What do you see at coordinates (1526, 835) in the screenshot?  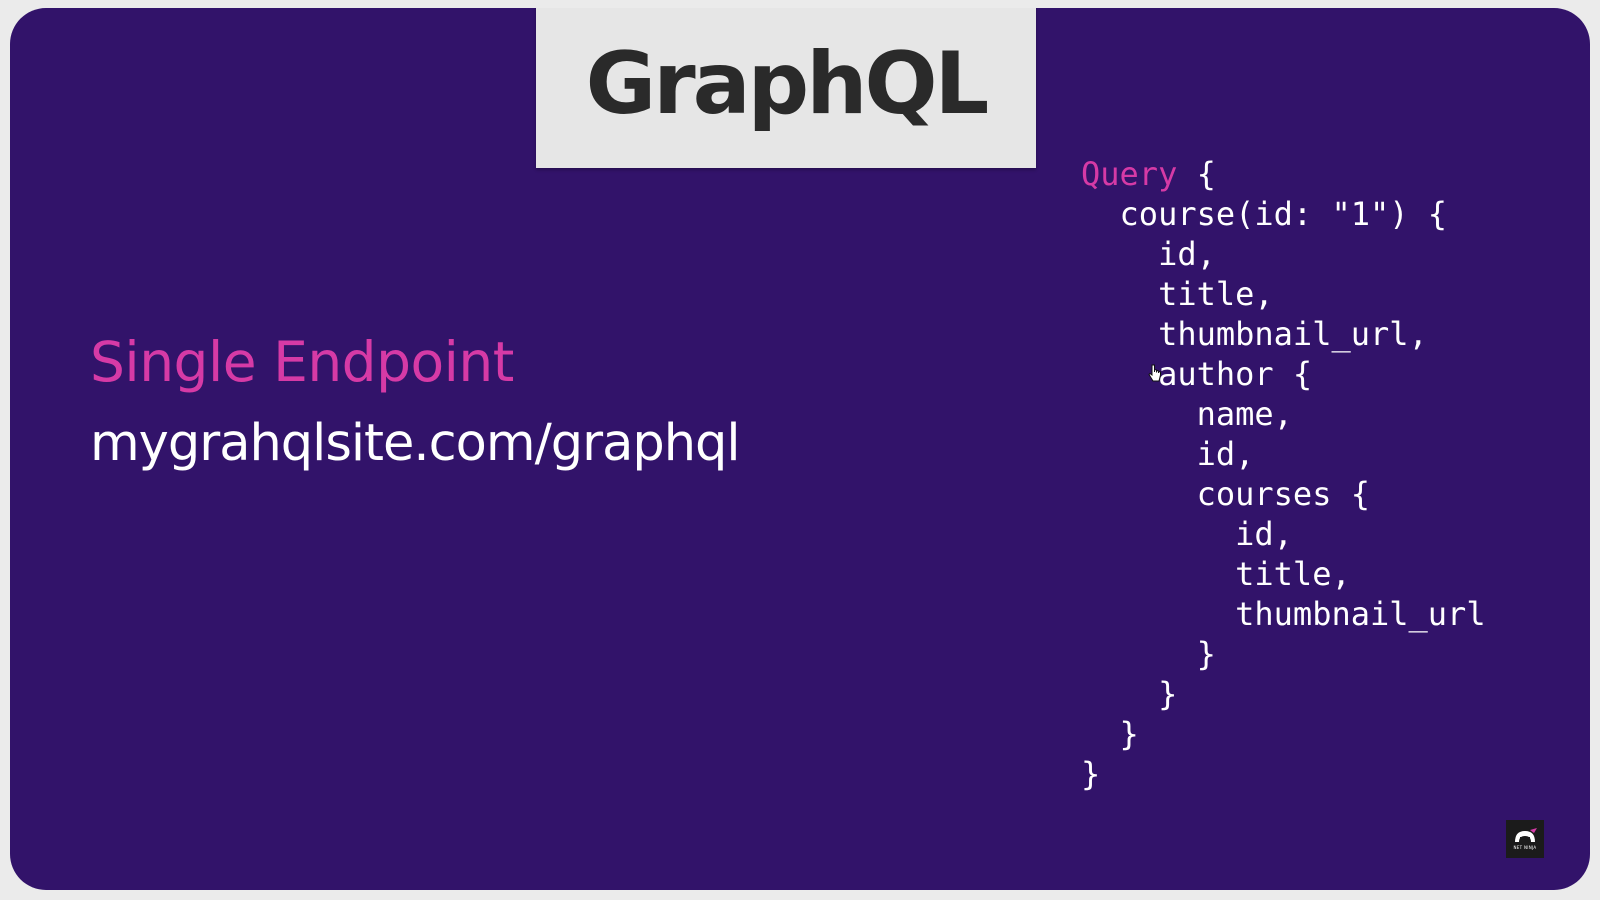 I see `ninja-head-icon` at bounding box center [1526, 835].